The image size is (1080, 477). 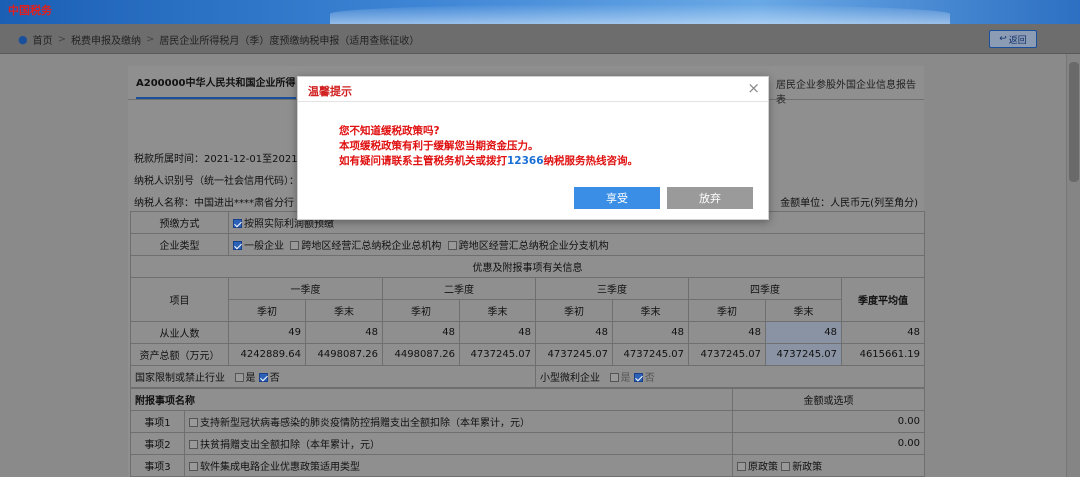 I want to click on matter-label: 事项3, so click(x=157, y=465).